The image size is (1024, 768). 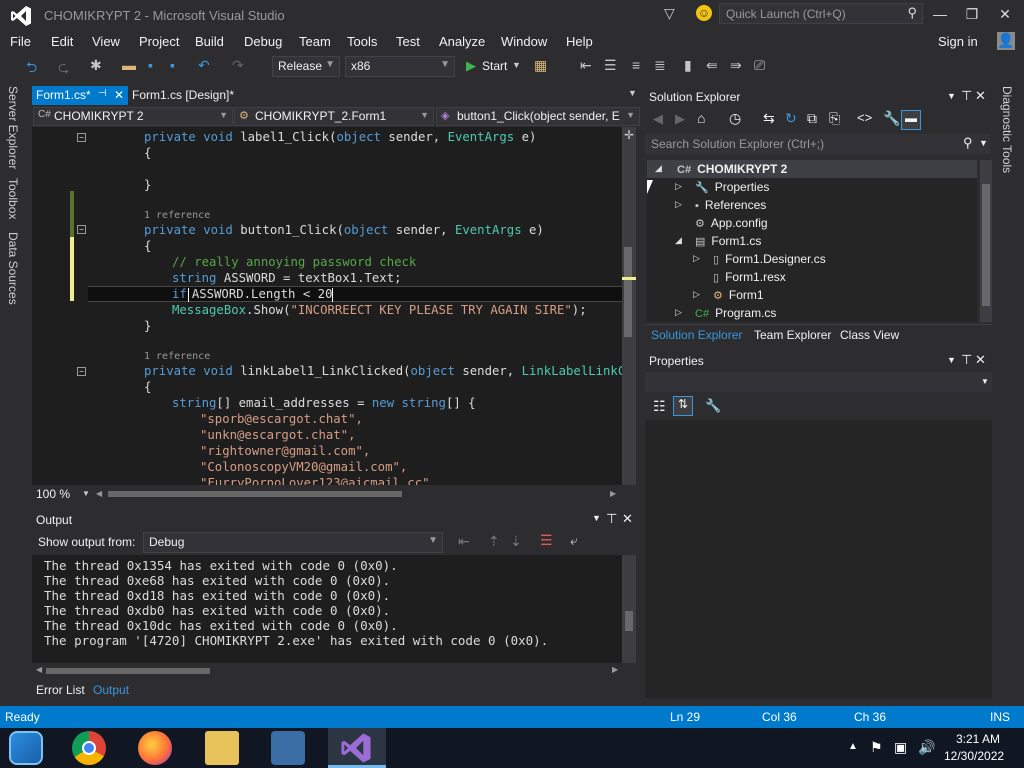 What do you see at coordinates (63, 69) in the screenshot?
I see `forward-icon: ⮎` at bounding box center [63, 69].